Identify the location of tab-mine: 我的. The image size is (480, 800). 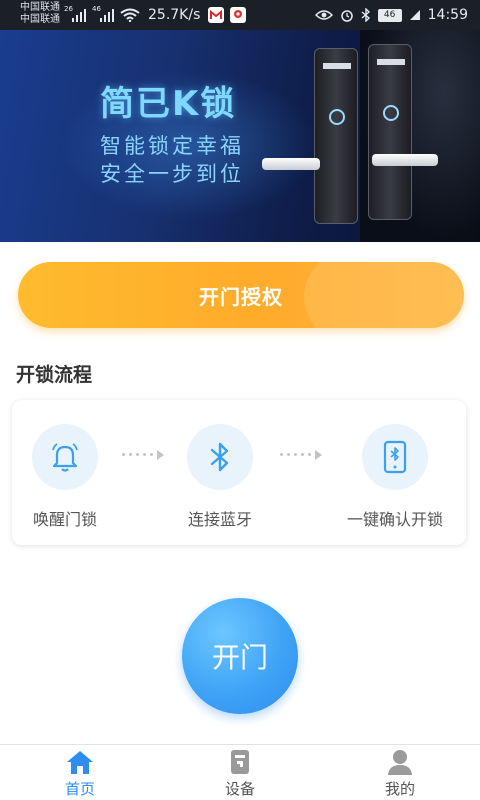
(400, 774).